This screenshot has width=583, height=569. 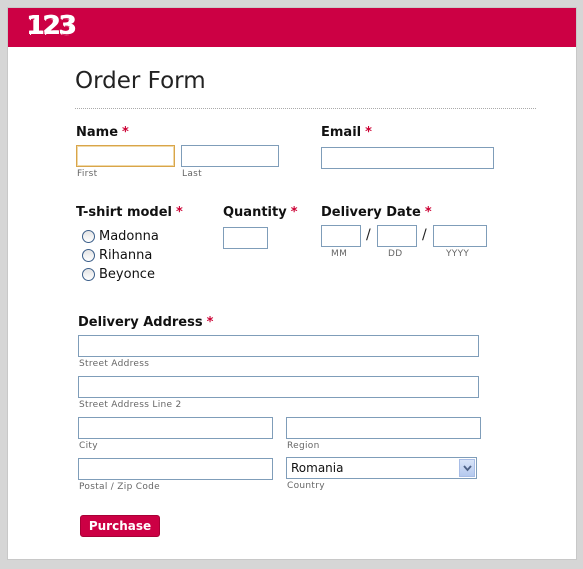 What do you see at coordinates (102, 132) in the screenshot?
I see `name-label: Name *` at bounding box center [102, 132].